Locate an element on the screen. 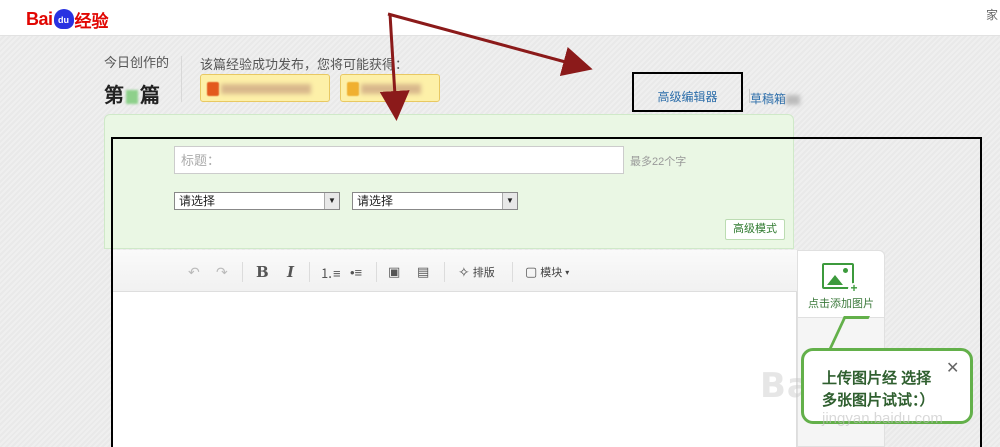 This screenshot has width=1000, height=447. italic-button: I is located at coordinates (290, 272).